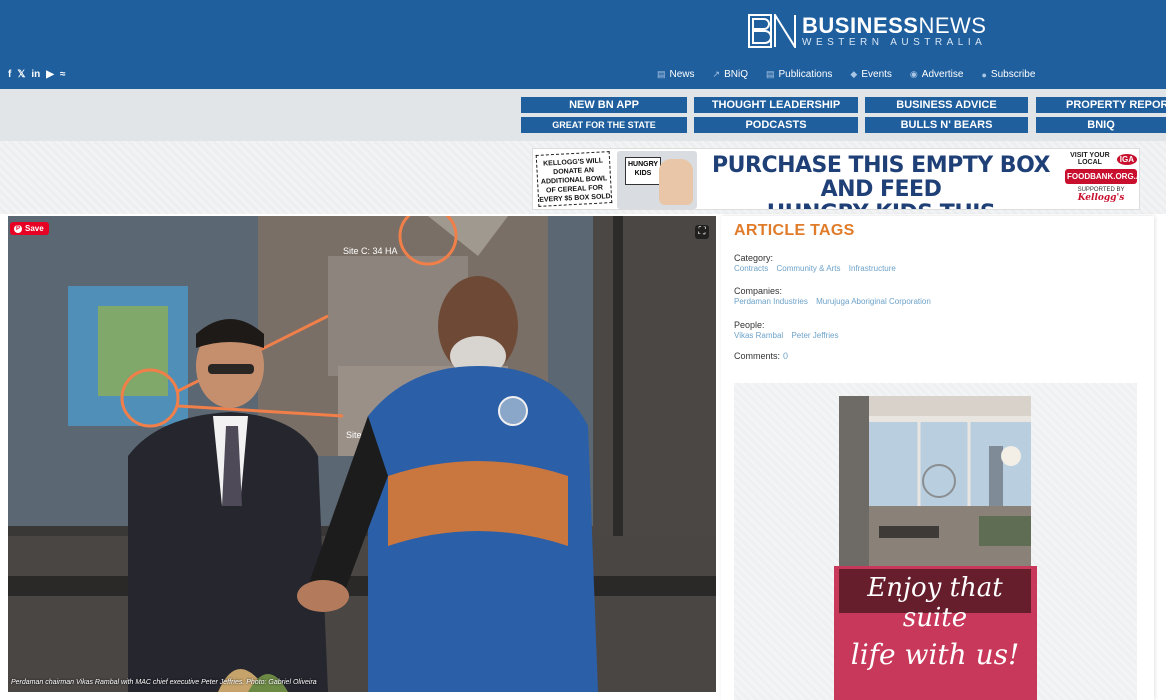 The width and height of the screenshot is (1166, 700). I want to click on btn-podcasts: PODCASTS, so click(776, 125).